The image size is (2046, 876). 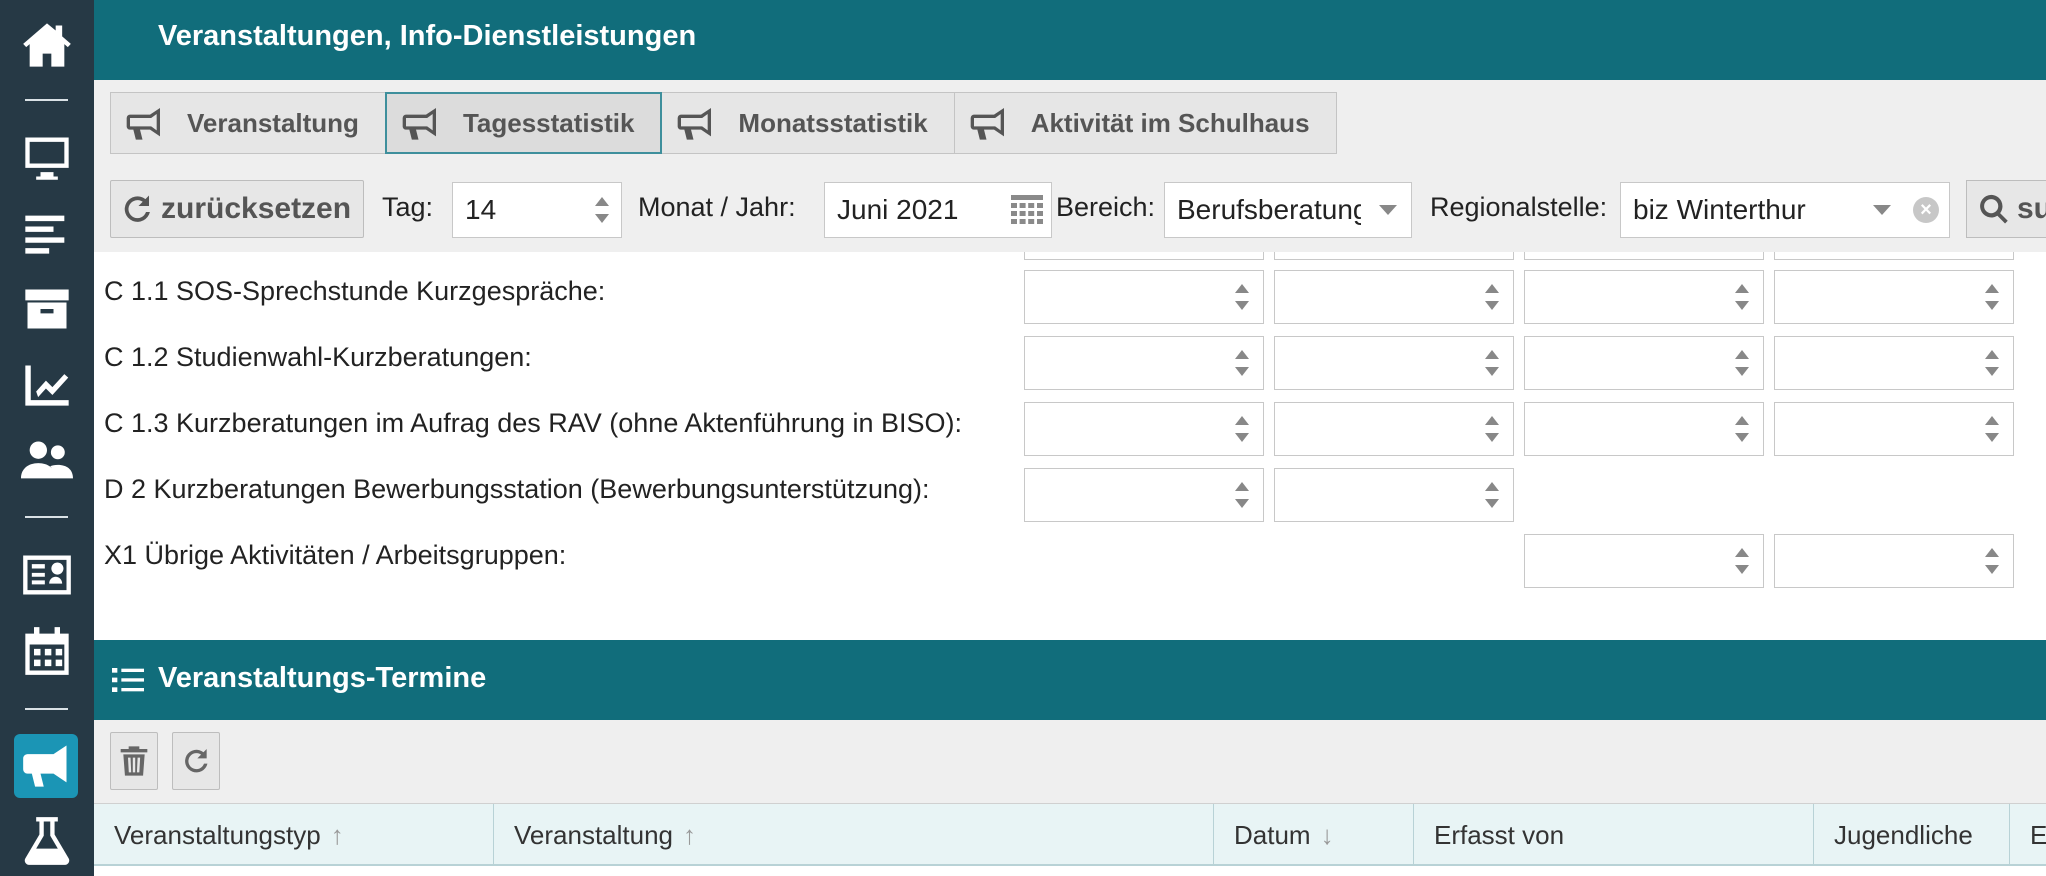 I want to click on trash-icon, so click(x=134, y=761).